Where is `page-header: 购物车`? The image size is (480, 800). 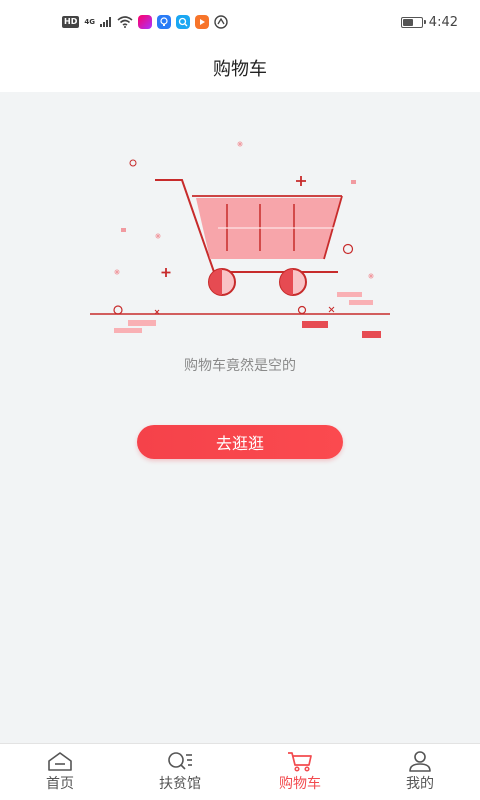 page-header: 购物车 is located at coordinates (240, 68).